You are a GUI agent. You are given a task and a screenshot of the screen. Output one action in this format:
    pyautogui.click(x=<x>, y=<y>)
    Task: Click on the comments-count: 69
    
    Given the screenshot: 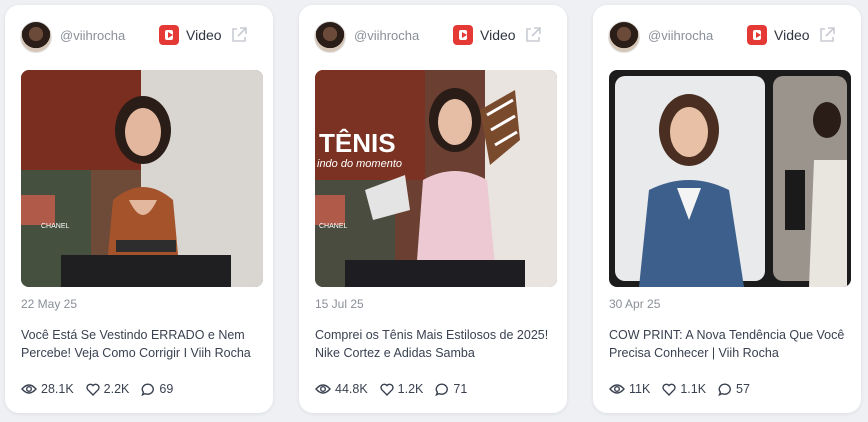 What is the action you would take?
    pyautogui.click(x=166, y=389)
    